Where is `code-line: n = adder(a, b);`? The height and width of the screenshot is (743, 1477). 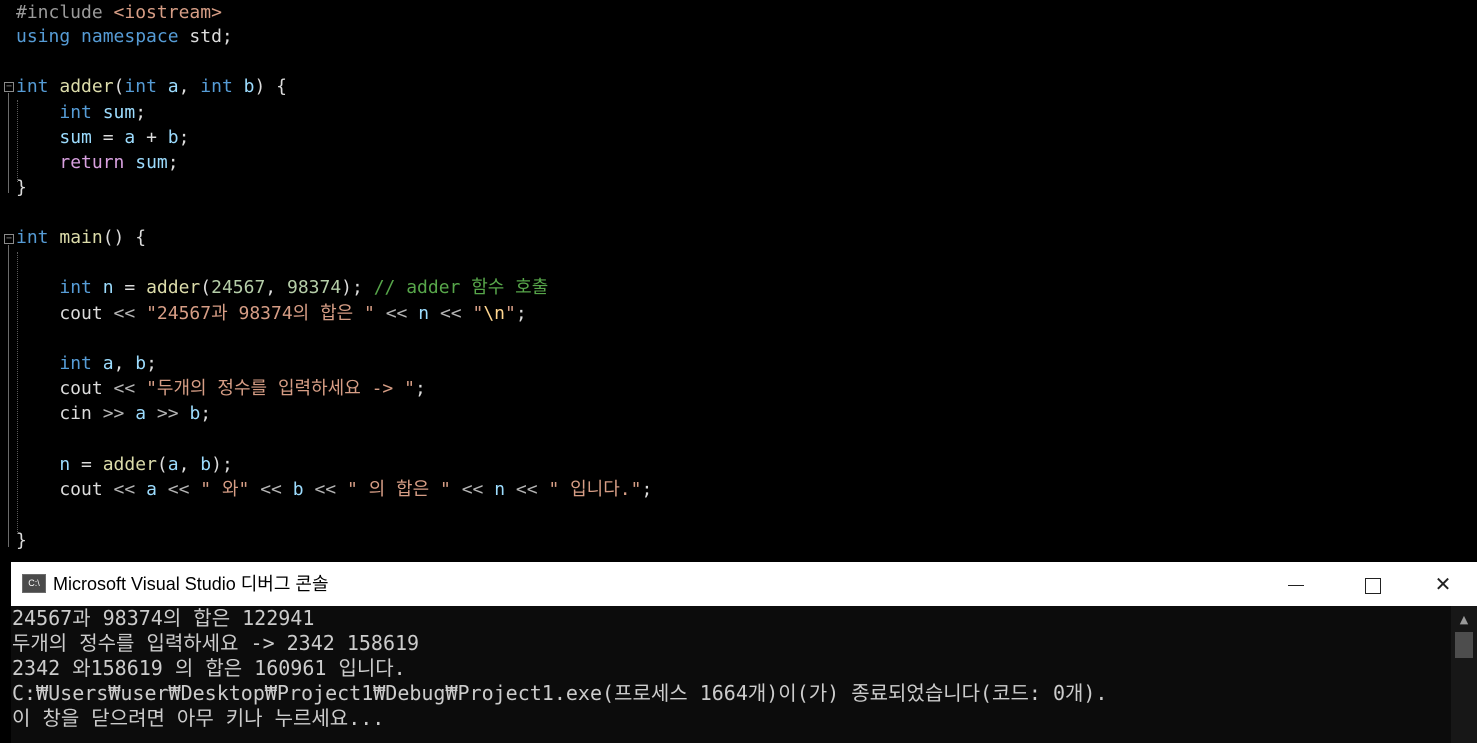 code-line: n = adder(a, b); is located at coordinates (124, 464).